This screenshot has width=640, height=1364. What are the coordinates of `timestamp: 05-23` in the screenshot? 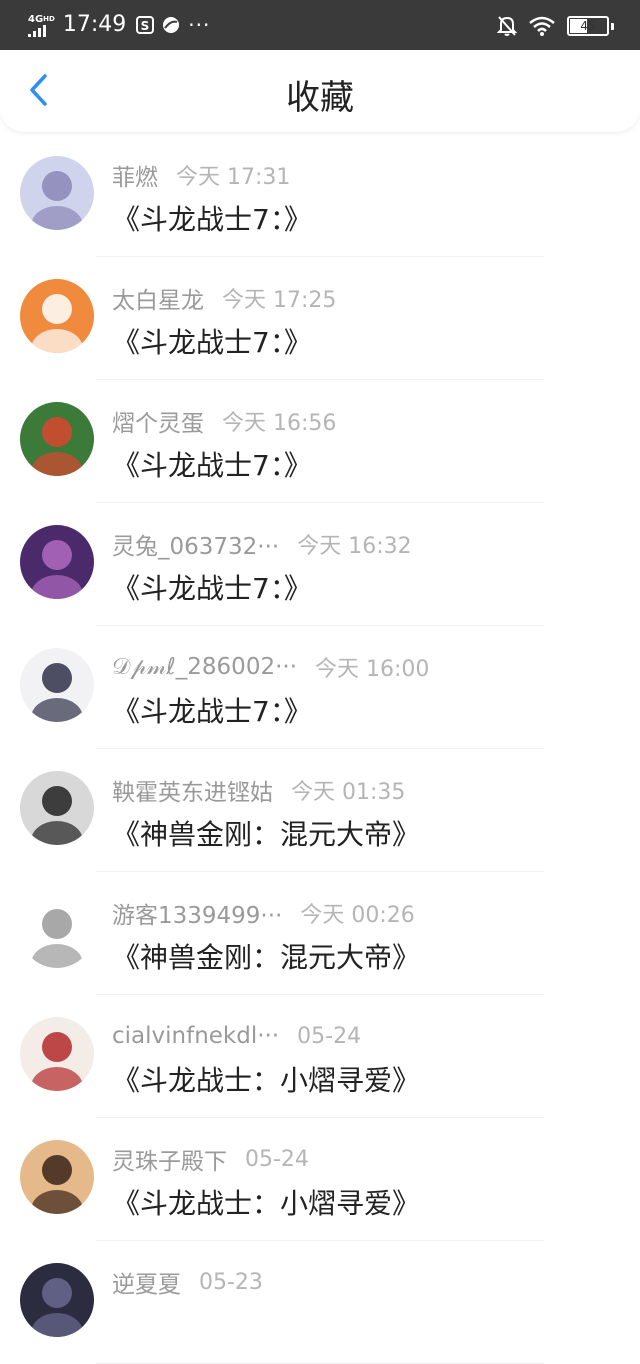 It's located at (231, 1282).